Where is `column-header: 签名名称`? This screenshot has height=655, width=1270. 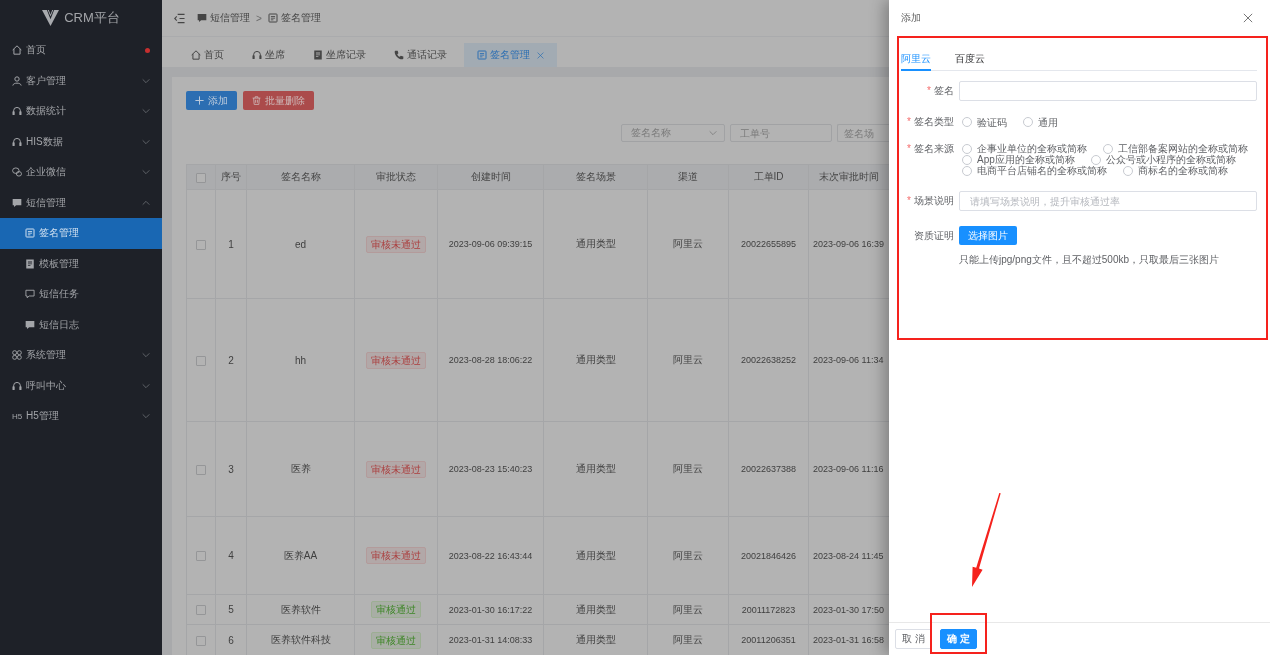 column-header: 签名名称 is located at coordinates (300, 177).